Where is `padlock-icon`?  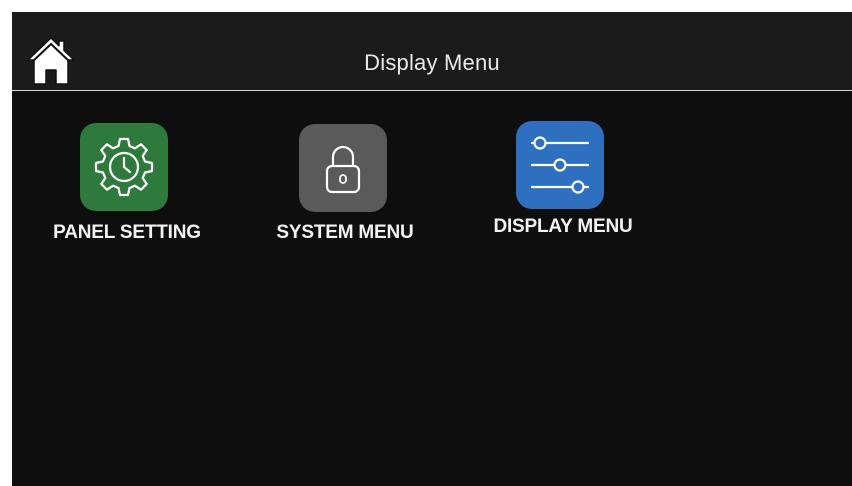
padlock-icon is located at coordinates (343, 168).